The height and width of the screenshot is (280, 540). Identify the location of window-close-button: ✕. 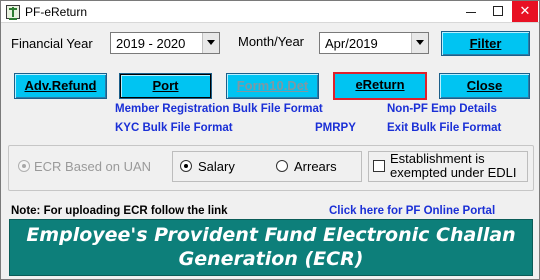
(525, 11).